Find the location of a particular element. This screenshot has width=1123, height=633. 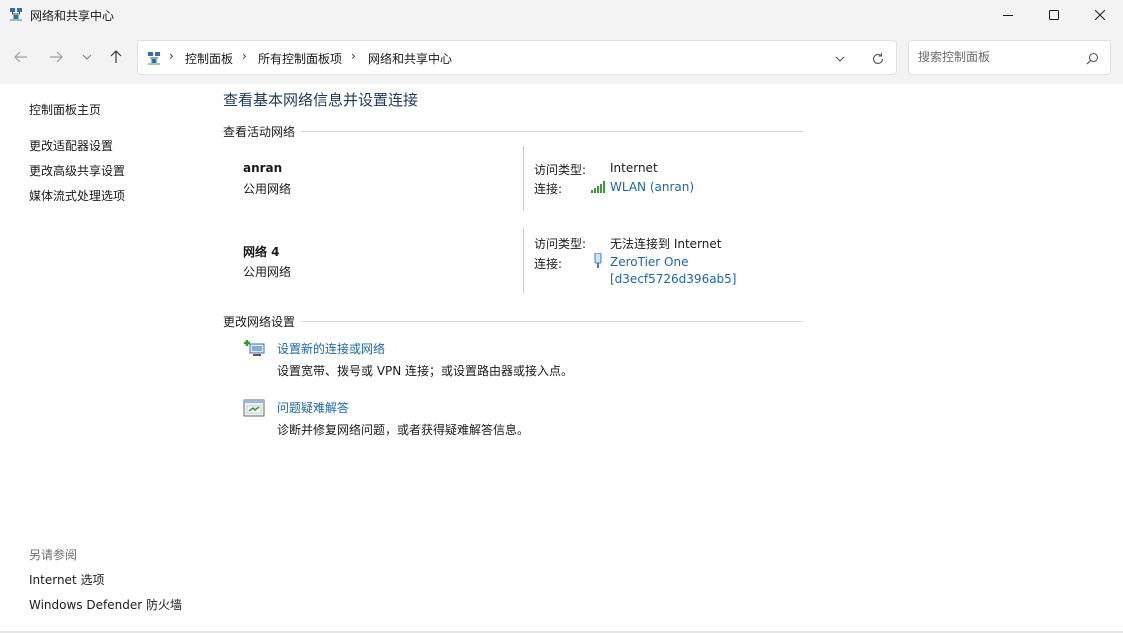

address-dropdown-button is located at coordinates (840, 59).